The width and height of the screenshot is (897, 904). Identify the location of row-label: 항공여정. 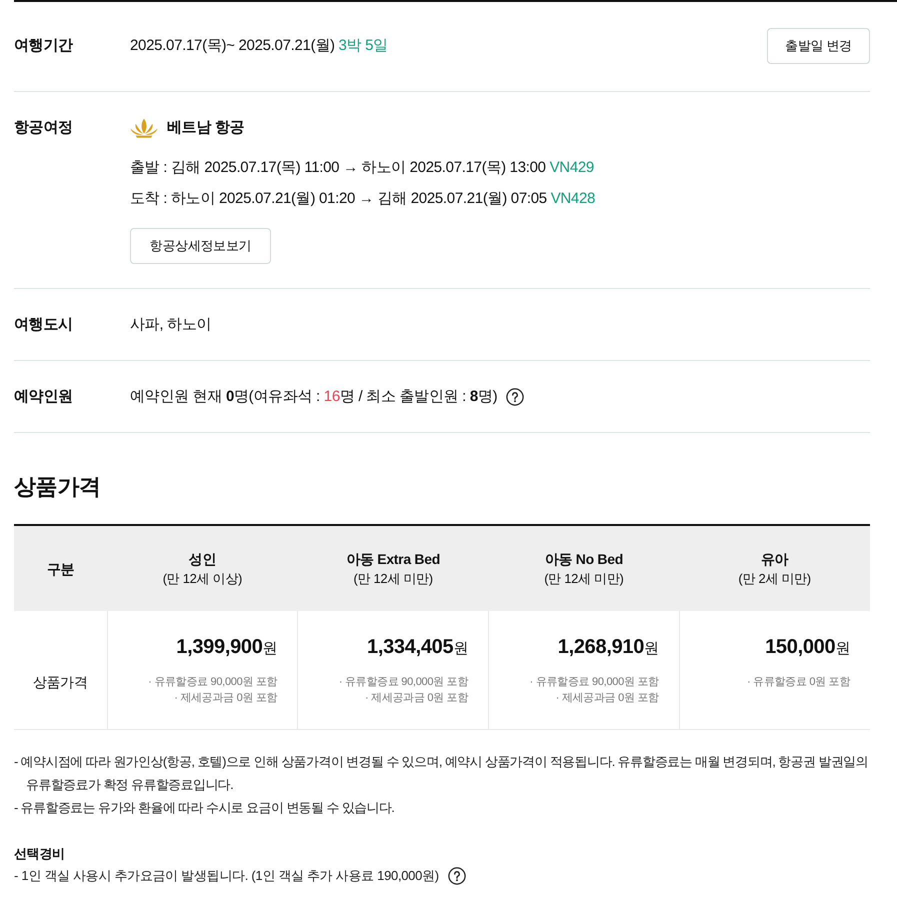
(44, 128).